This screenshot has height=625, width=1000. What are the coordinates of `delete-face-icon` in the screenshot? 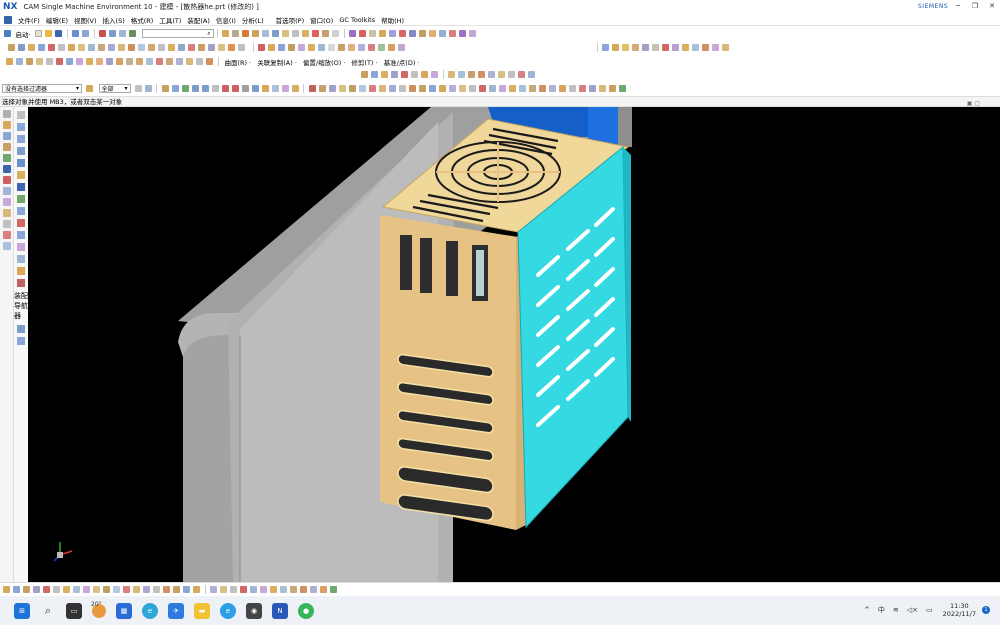 It's located at (211, 47).